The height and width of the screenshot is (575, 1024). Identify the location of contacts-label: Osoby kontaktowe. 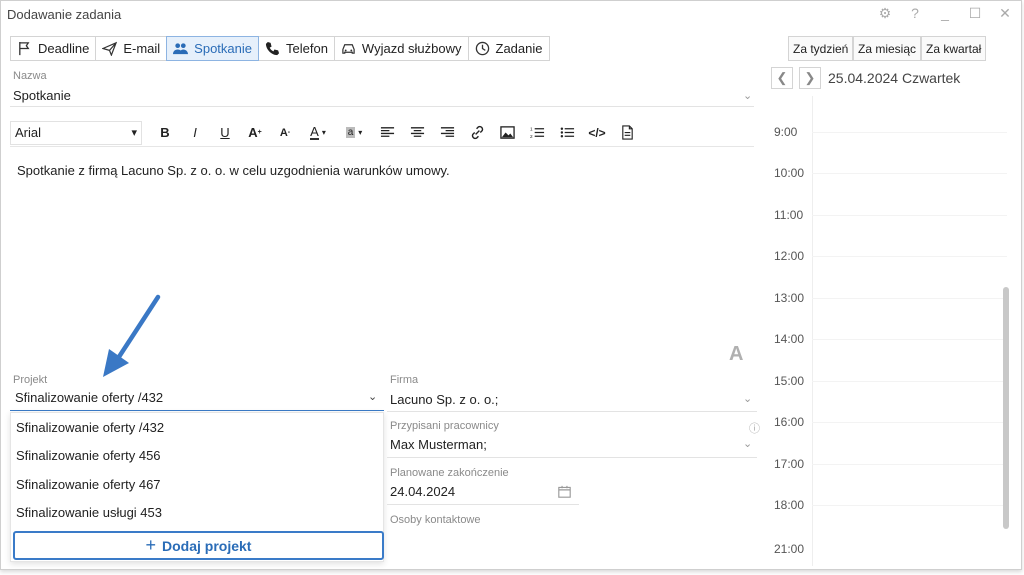
(435, 520).